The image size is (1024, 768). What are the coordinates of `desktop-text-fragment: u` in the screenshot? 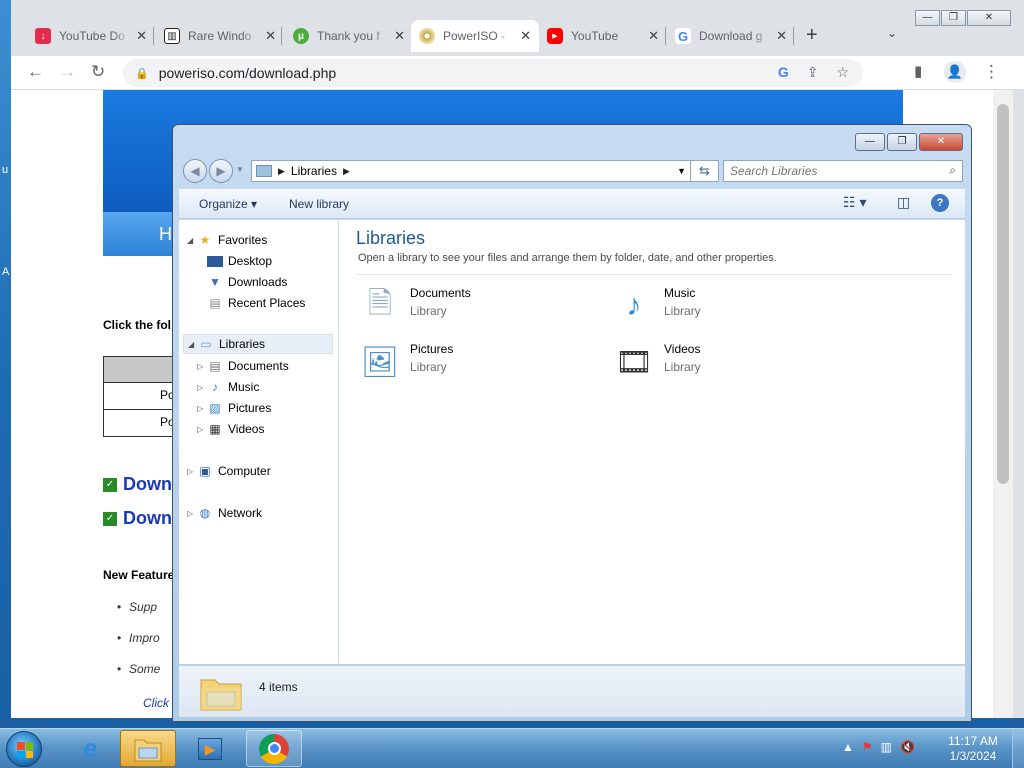 It's located at (5, 170).